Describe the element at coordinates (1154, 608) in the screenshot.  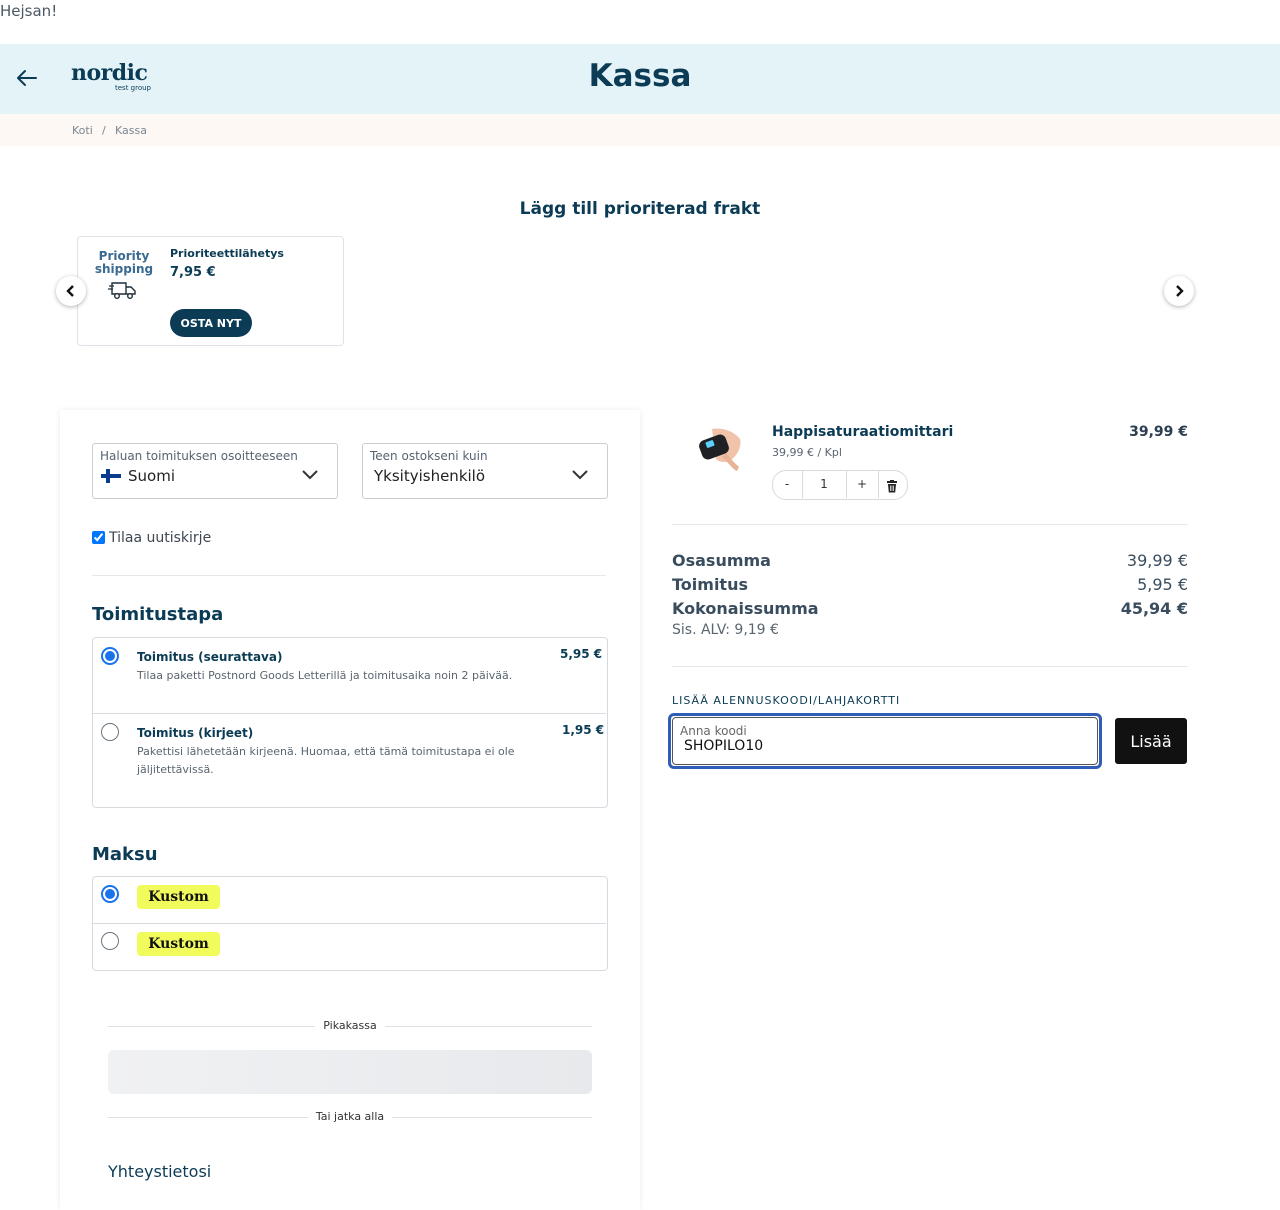
I see `total-value: 45,94 €` at that location.